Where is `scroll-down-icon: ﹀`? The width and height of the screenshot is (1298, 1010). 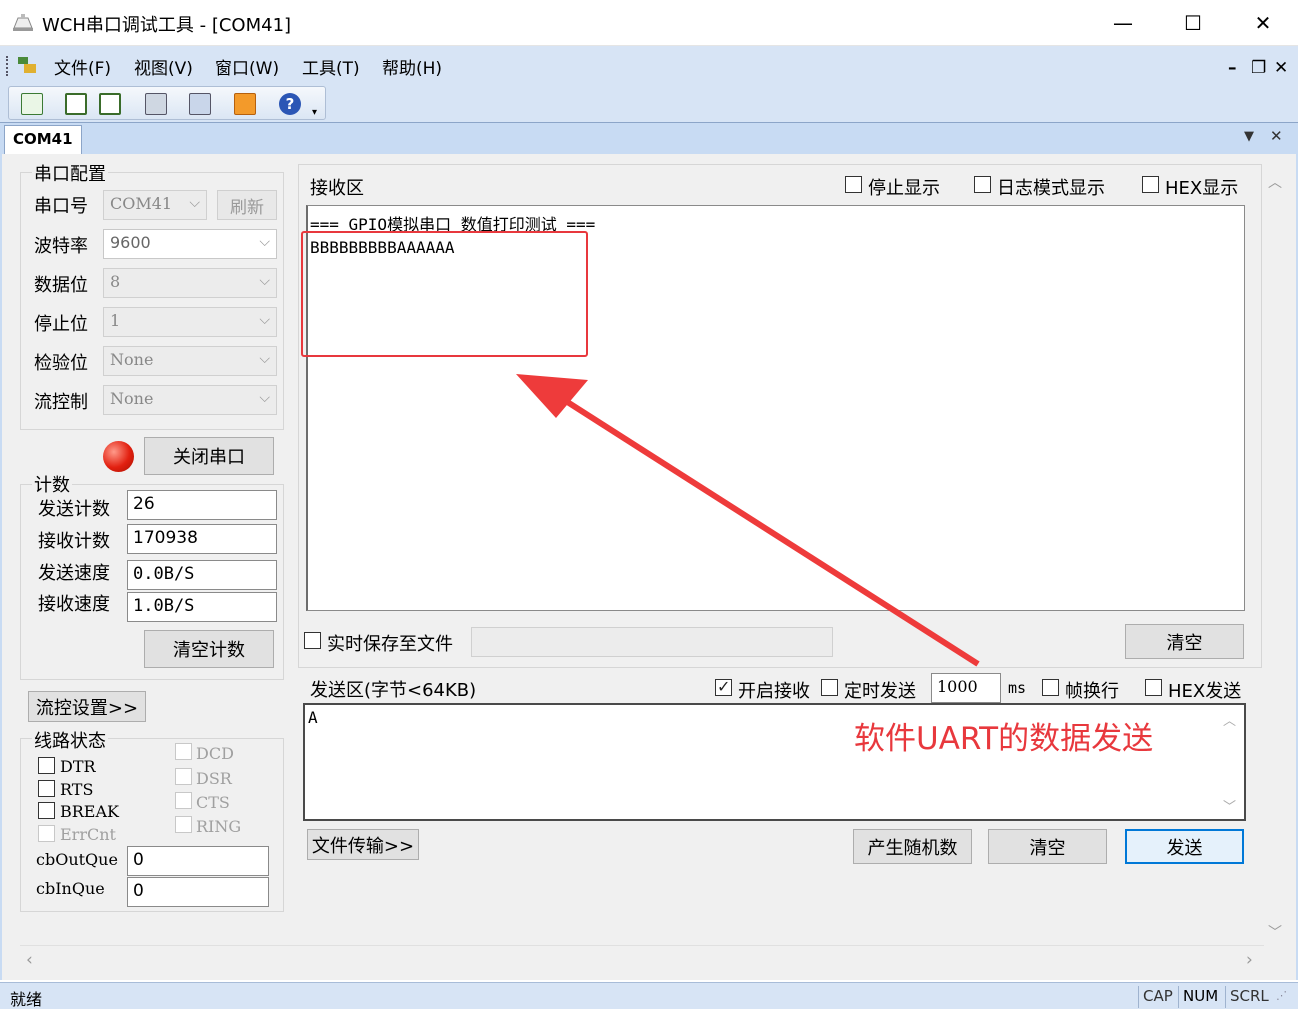 scroll-down-icon: ﹀ is located at coordinates (1275, 932).